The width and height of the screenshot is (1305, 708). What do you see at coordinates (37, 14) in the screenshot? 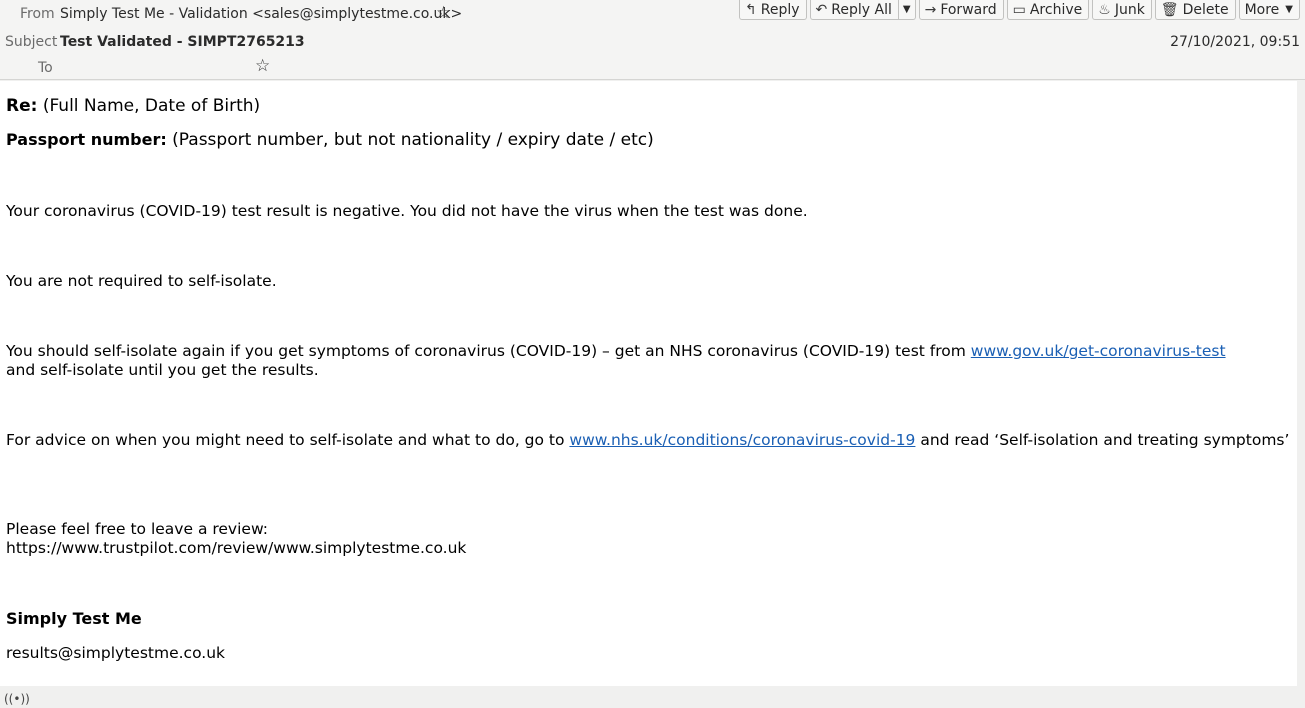
I see `from-label: From` at bounding box center [37, 14].